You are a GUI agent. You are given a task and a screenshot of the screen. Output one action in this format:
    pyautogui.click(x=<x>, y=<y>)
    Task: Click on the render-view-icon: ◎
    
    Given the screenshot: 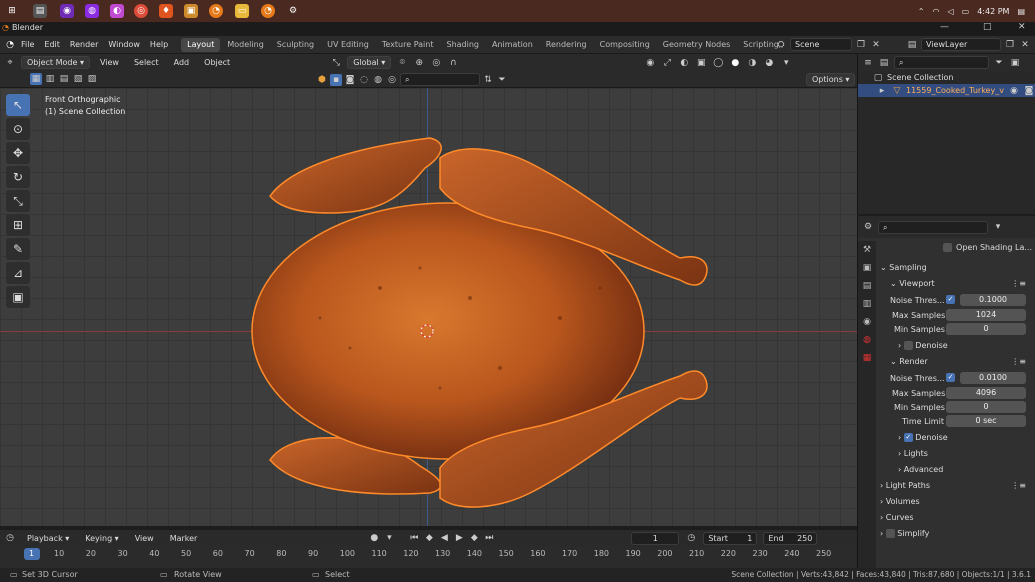 What is the action you would take?
    pyautogui.click(x=392, y=80)
    